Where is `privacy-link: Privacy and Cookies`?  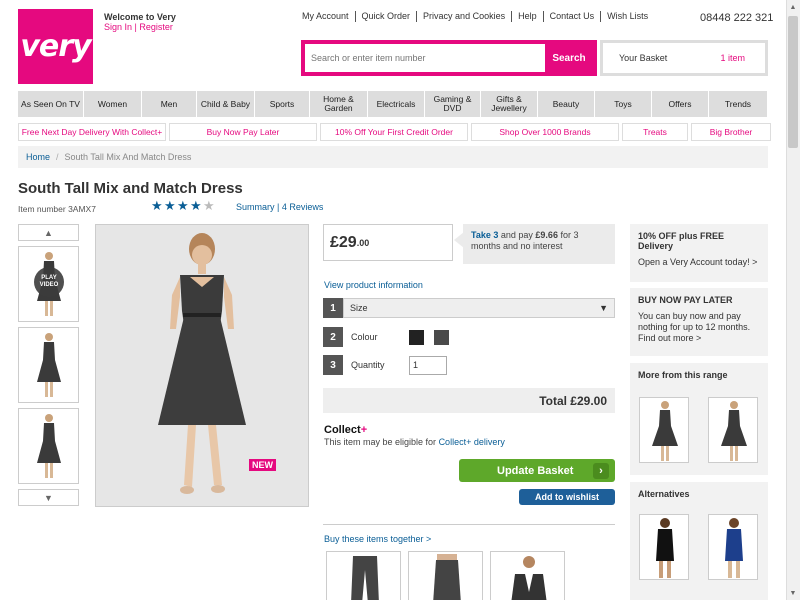
privacy-link: Privacy and Cookies is located at coordinates (463, 16).